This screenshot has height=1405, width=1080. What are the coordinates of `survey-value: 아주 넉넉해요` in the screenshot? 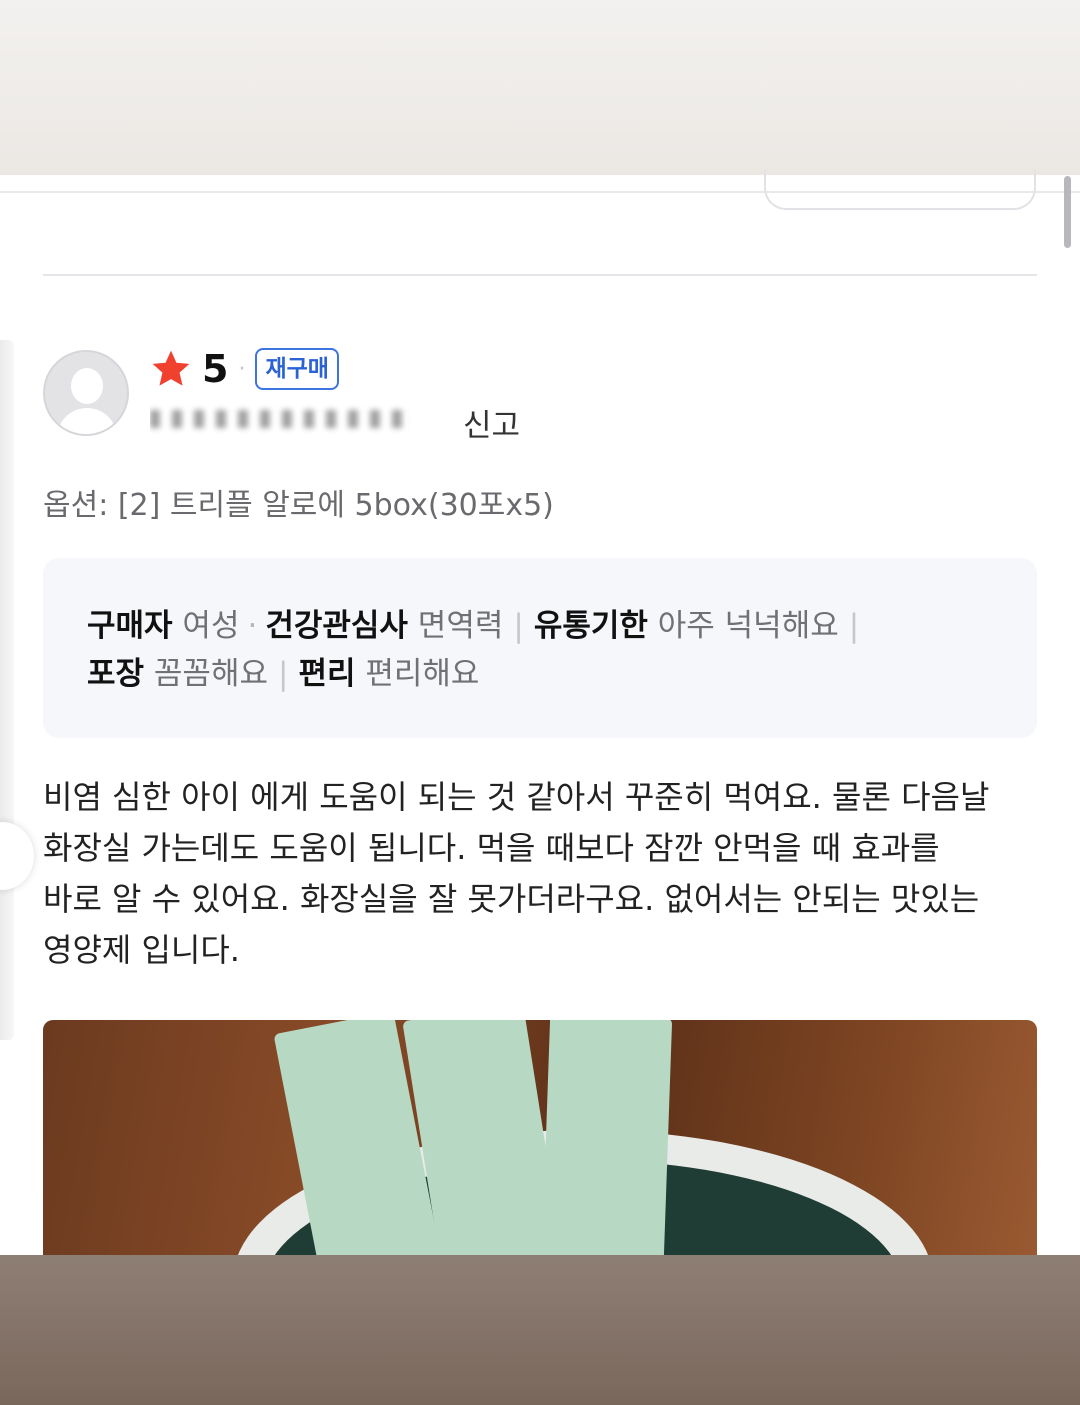 It's located at (748, 626).